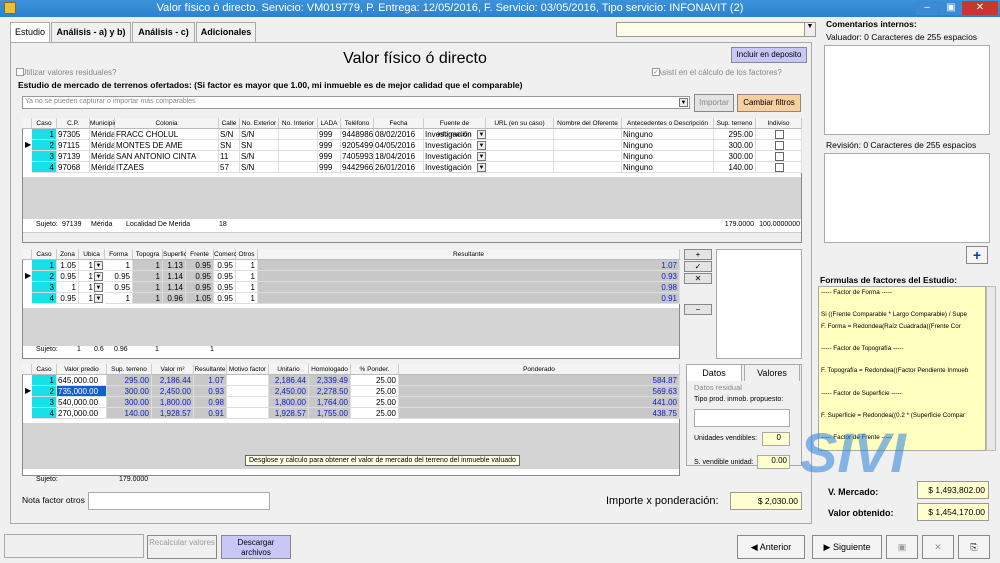 This screenshot has width=1000, height=563. What do you see at coordinates (210, 369) in the screenshot?
I see `column-header: Resultante` at bounding box center [210, 369].